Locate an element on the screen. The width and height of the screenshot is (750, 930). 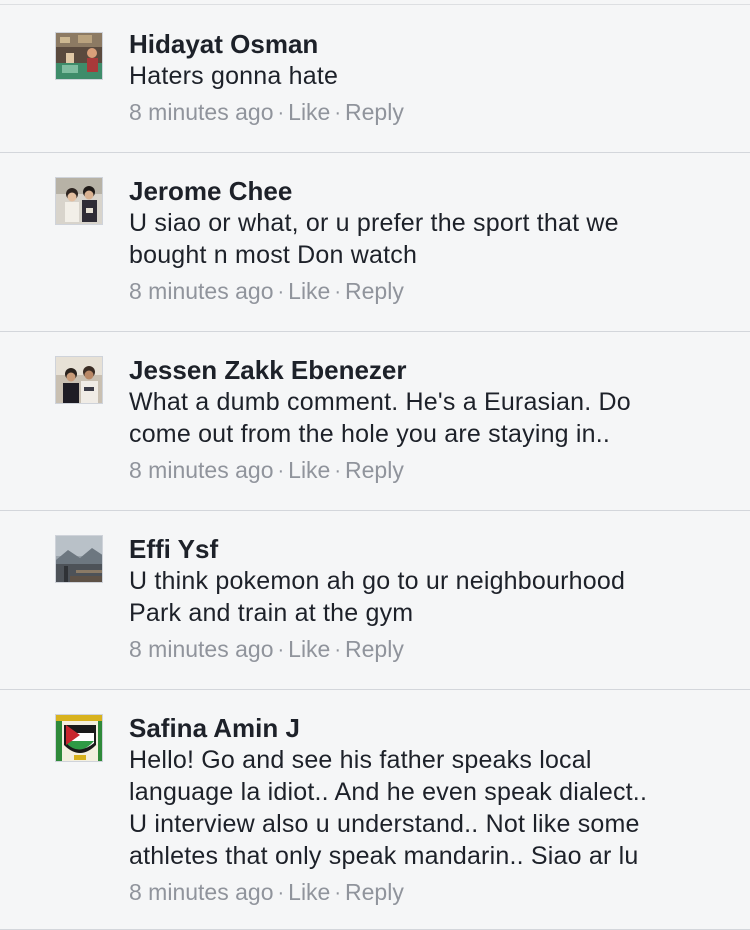
avatar-landscape-icon is located at coordinates (79, 559).